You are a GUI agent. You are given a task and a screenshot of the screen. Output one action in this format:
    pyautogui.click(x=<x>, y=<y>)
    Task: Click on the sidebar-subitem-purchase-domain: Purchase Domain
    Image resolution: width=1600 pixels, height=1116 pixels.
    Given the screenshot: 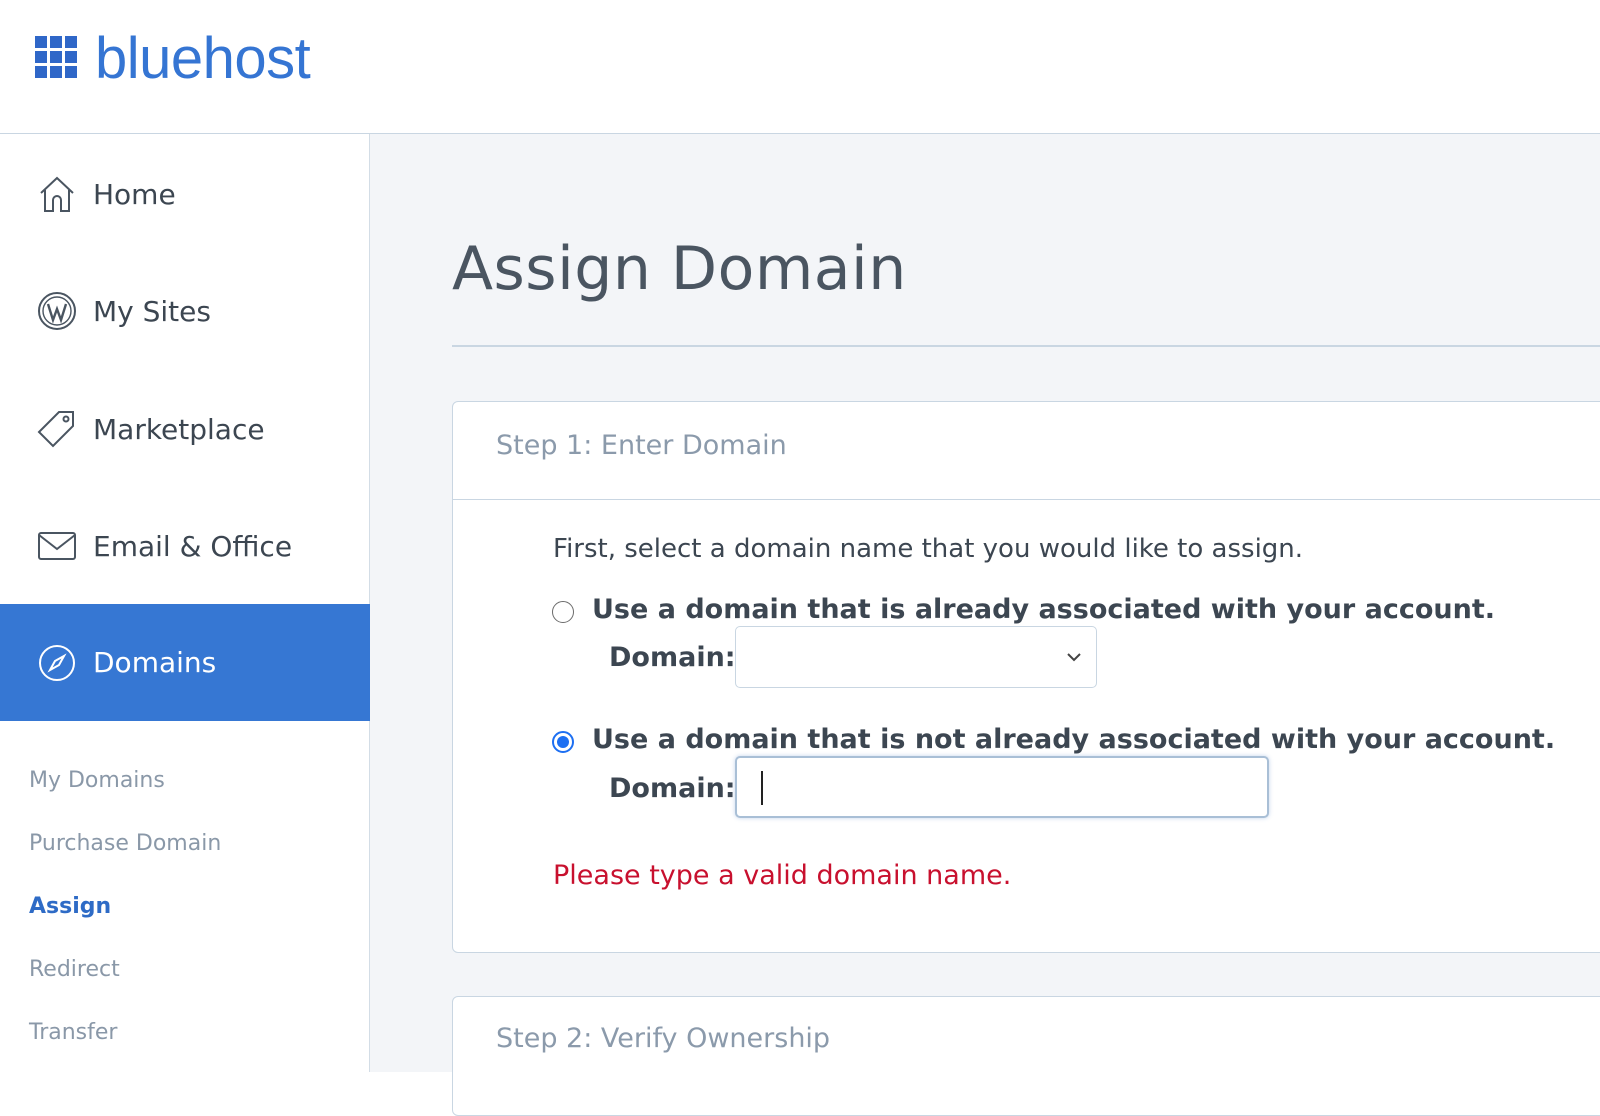 What is the action you would take?
    pyautogui.click(x=125, y=843)
    